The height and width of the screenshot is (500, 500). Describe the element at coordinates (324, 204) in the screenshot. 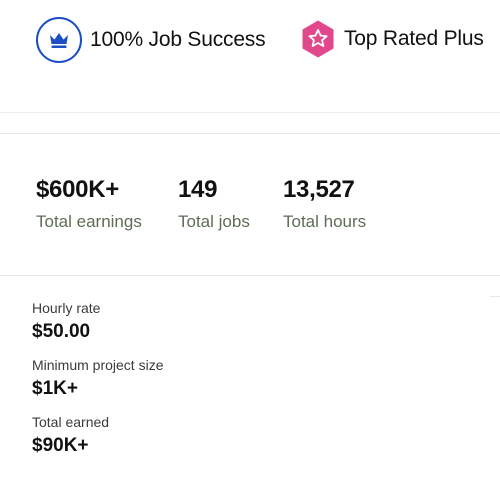

I see `stat-total-hours: 13,527 Total hours` at that location.